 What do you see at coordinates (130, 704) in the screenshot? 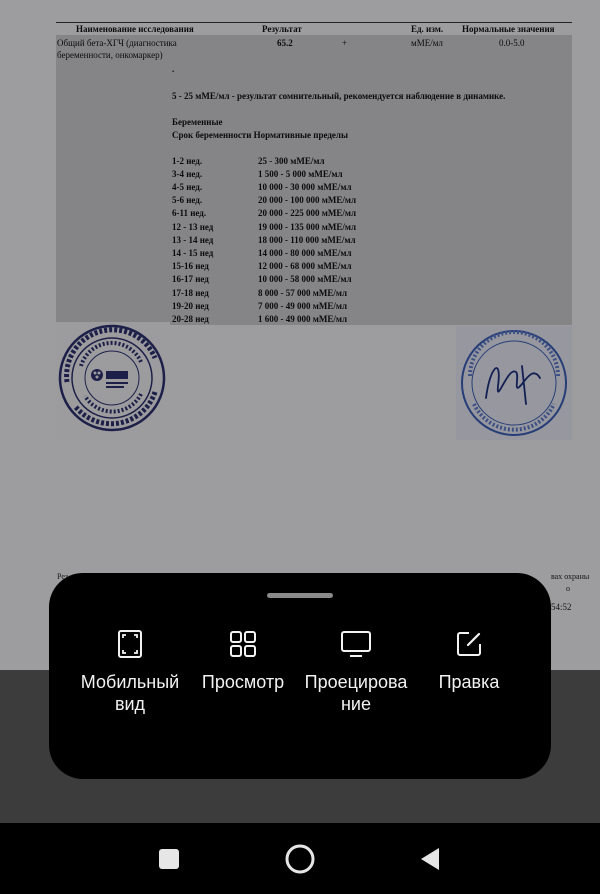
I see `mobile-view-label-2: вид` at bounding box center [130, 704].